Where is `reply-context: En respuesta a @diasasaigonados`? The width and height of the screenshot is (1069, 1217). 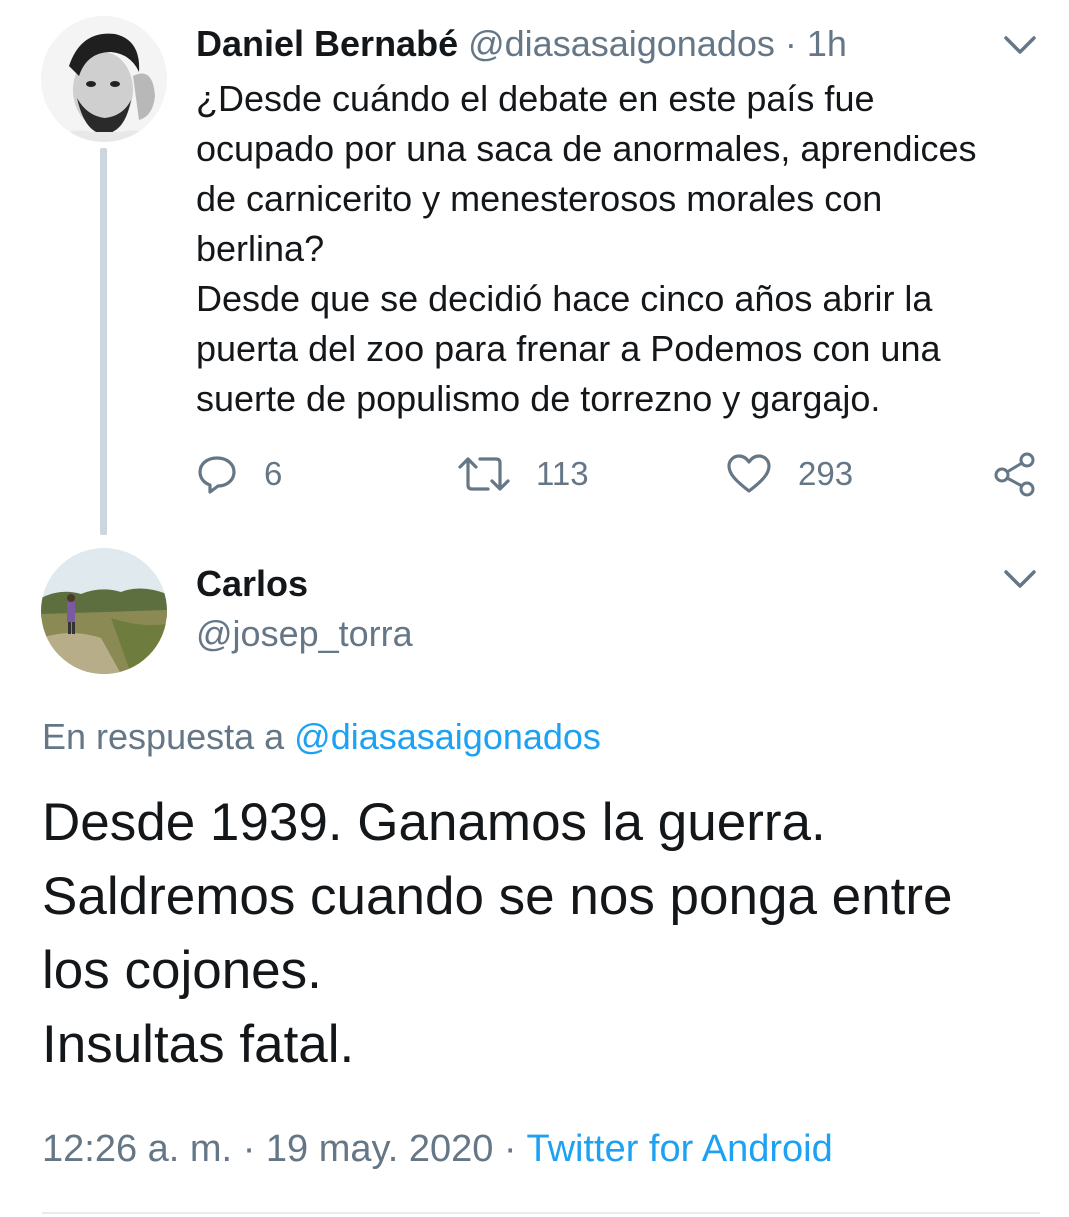
reply-context: En respuesta a @diasasaigonados is located at coordinates (321, 737).